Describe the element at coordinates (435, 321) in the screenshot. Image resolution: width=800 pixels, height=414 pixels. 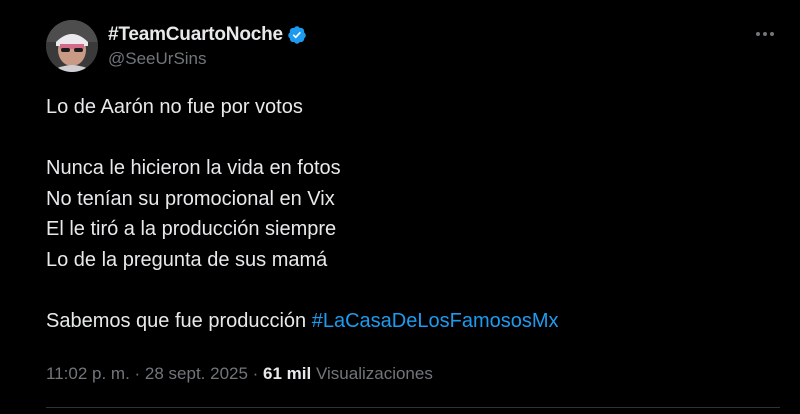
I see `hashtag-link: #LaCasaDeLosFamososMx` at that location.